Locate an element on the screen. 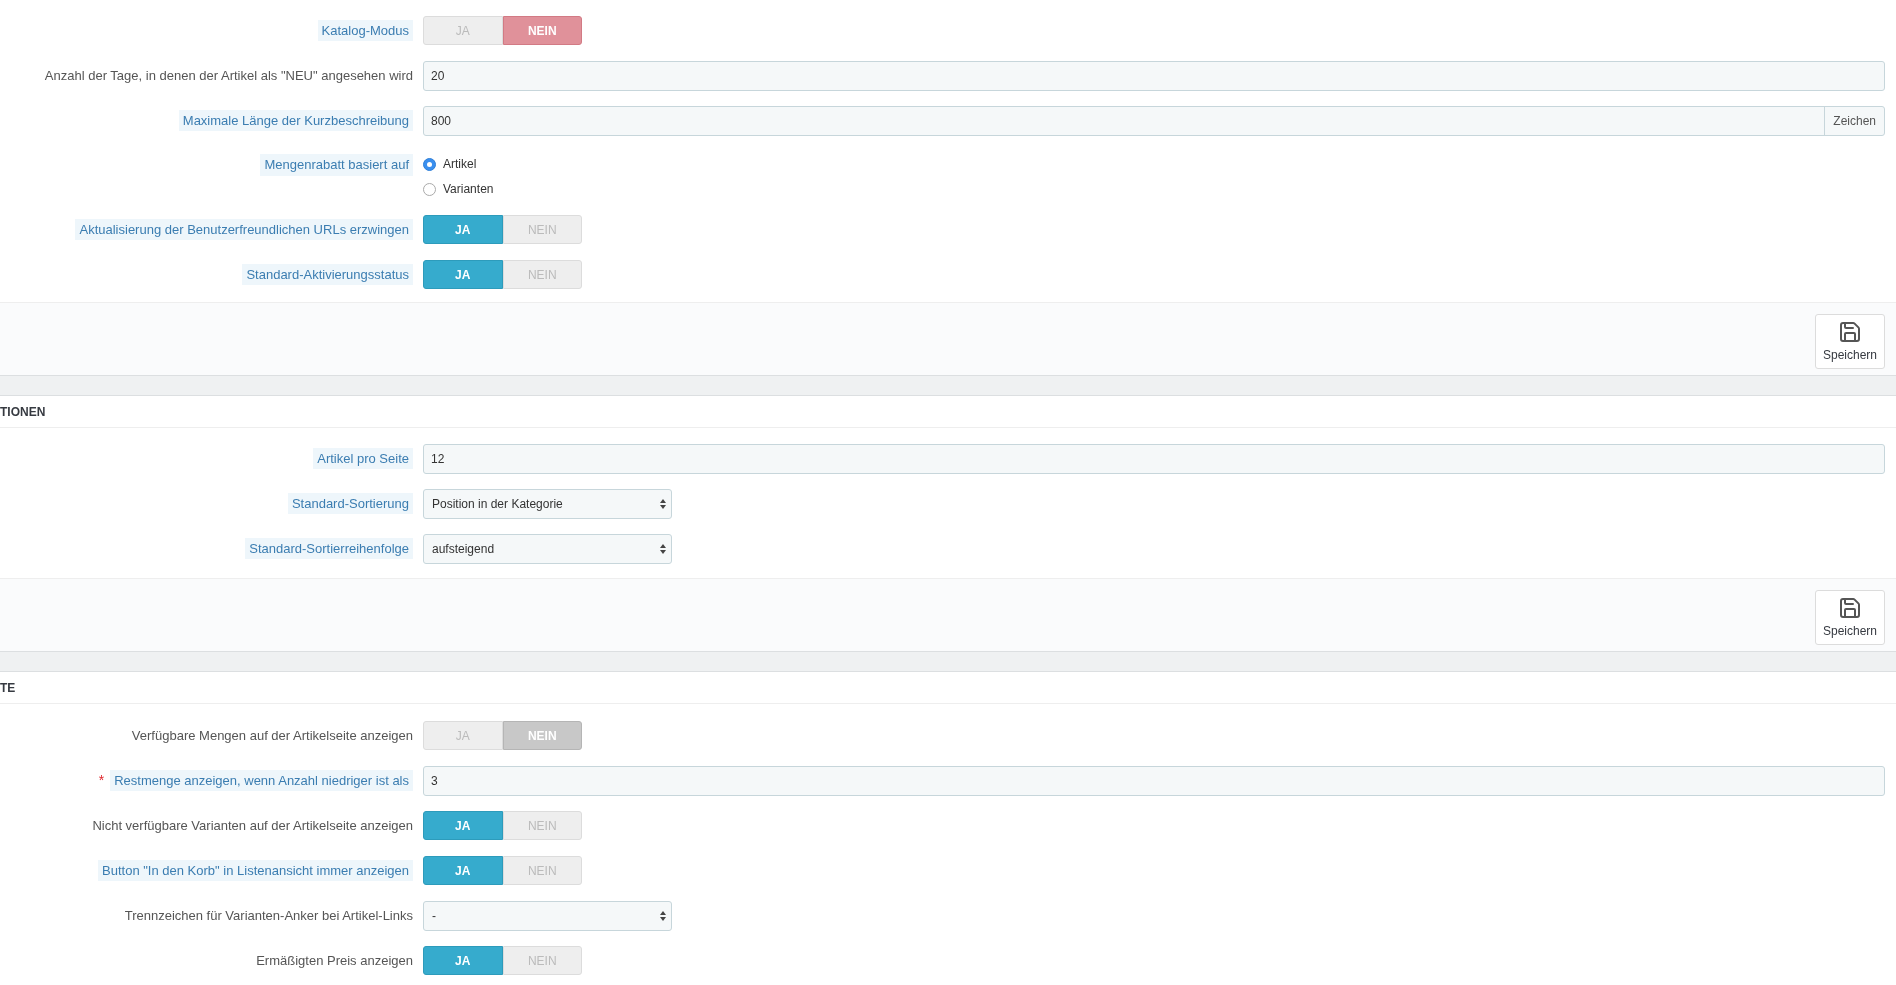 The height and width of the screenshot is (985, 1896). field-label: Mengenrabatt basiert auf is located at coordinates (336, 165).